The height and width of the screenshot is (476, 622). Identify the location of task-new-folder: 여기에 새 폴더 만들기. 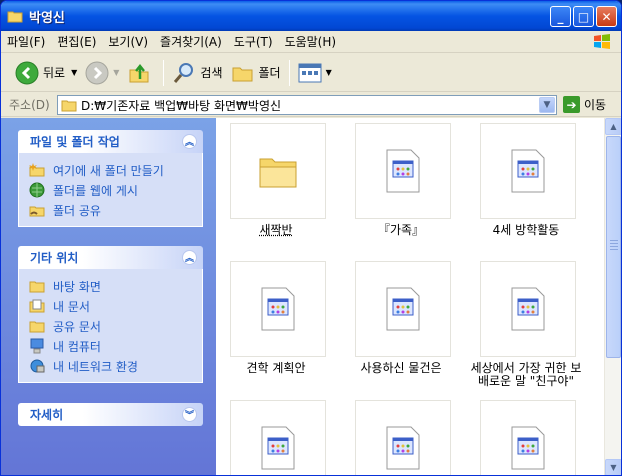
(115, 170).